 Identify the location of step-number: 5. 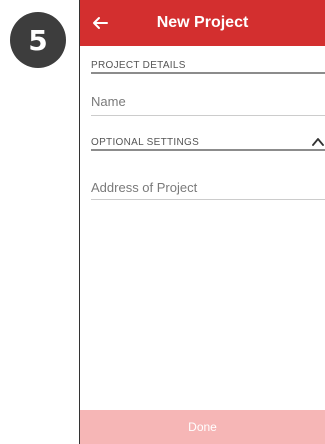
(38, 40).